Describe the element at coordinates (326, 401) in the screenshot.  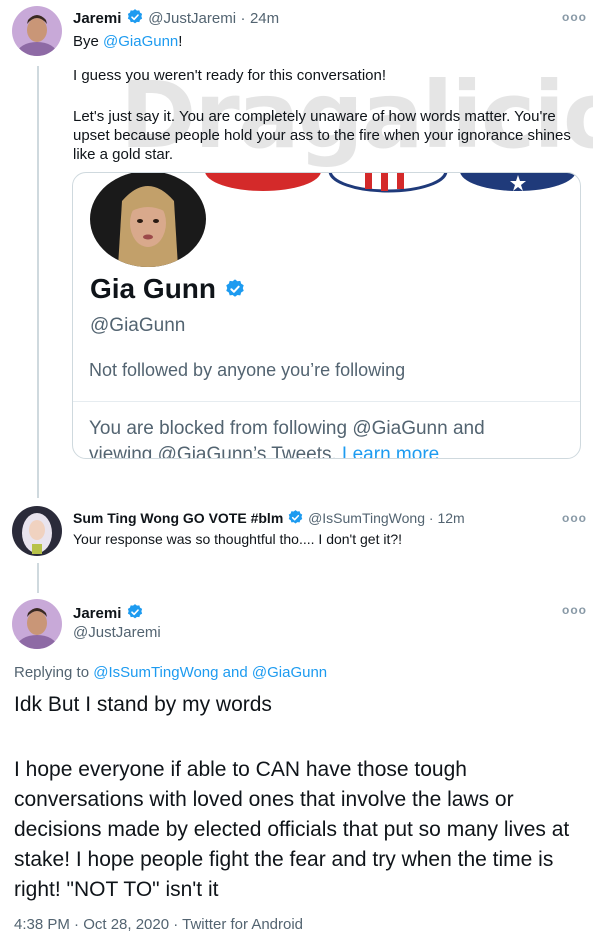
I see `card-divider` at that location.